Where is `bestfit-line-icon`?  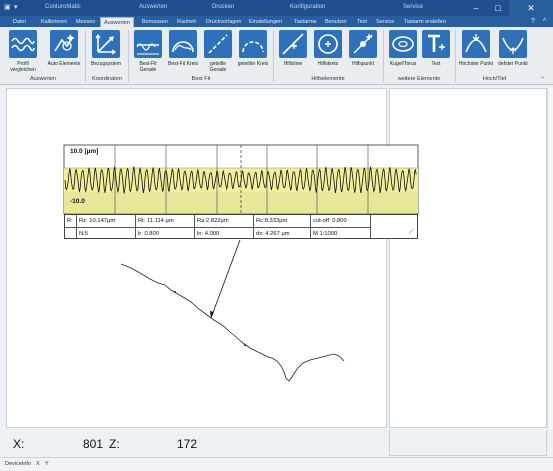
bestfit-line-icon is located at coordinates (148, 44).